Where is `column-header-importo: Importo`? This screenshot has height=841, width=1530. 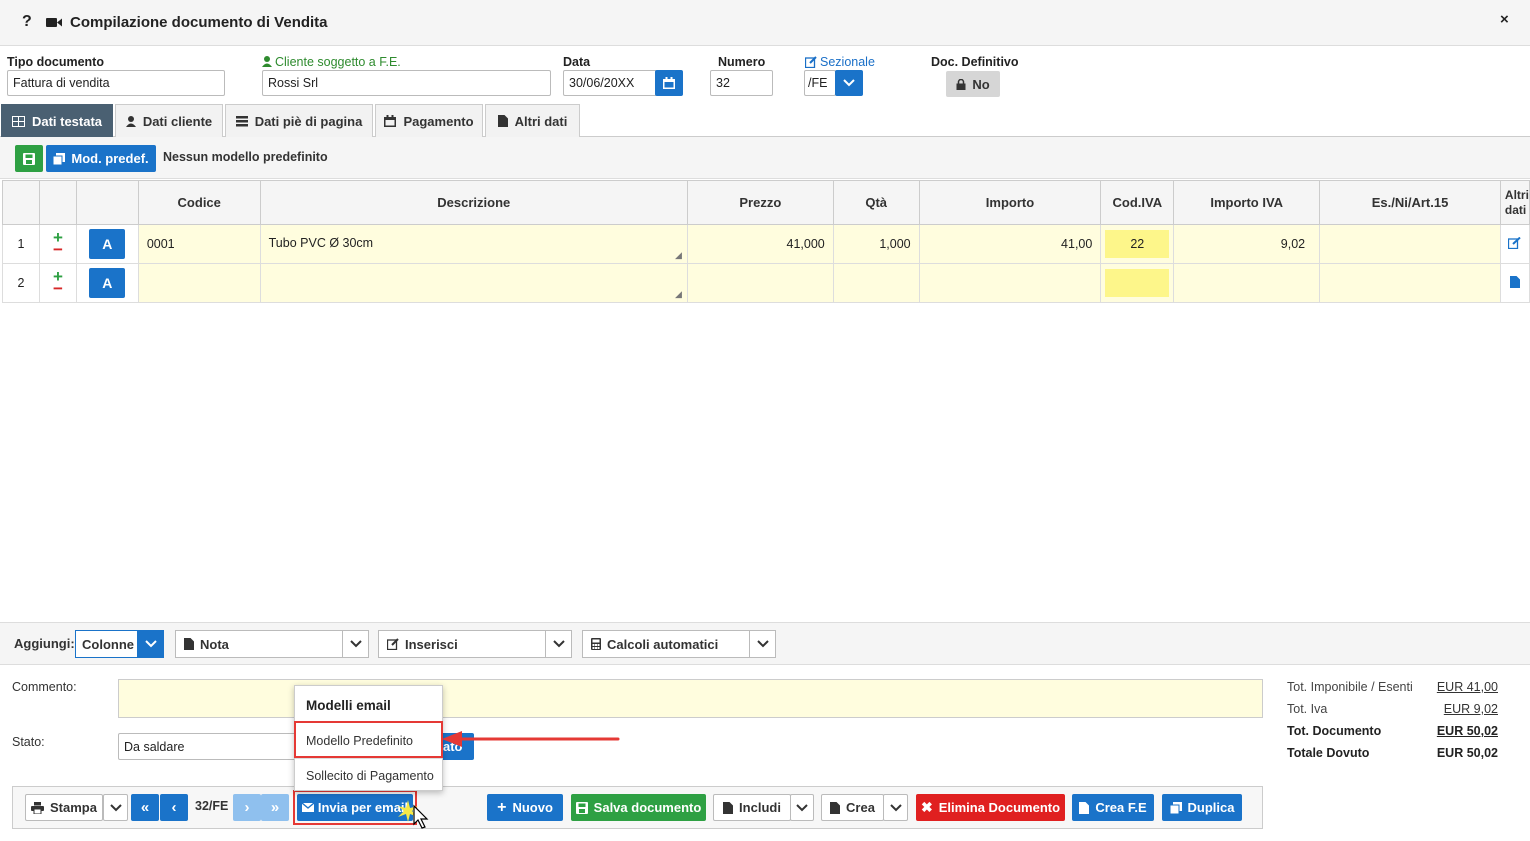 column-header-importo: Importo is located at coordinates (1010, 202).